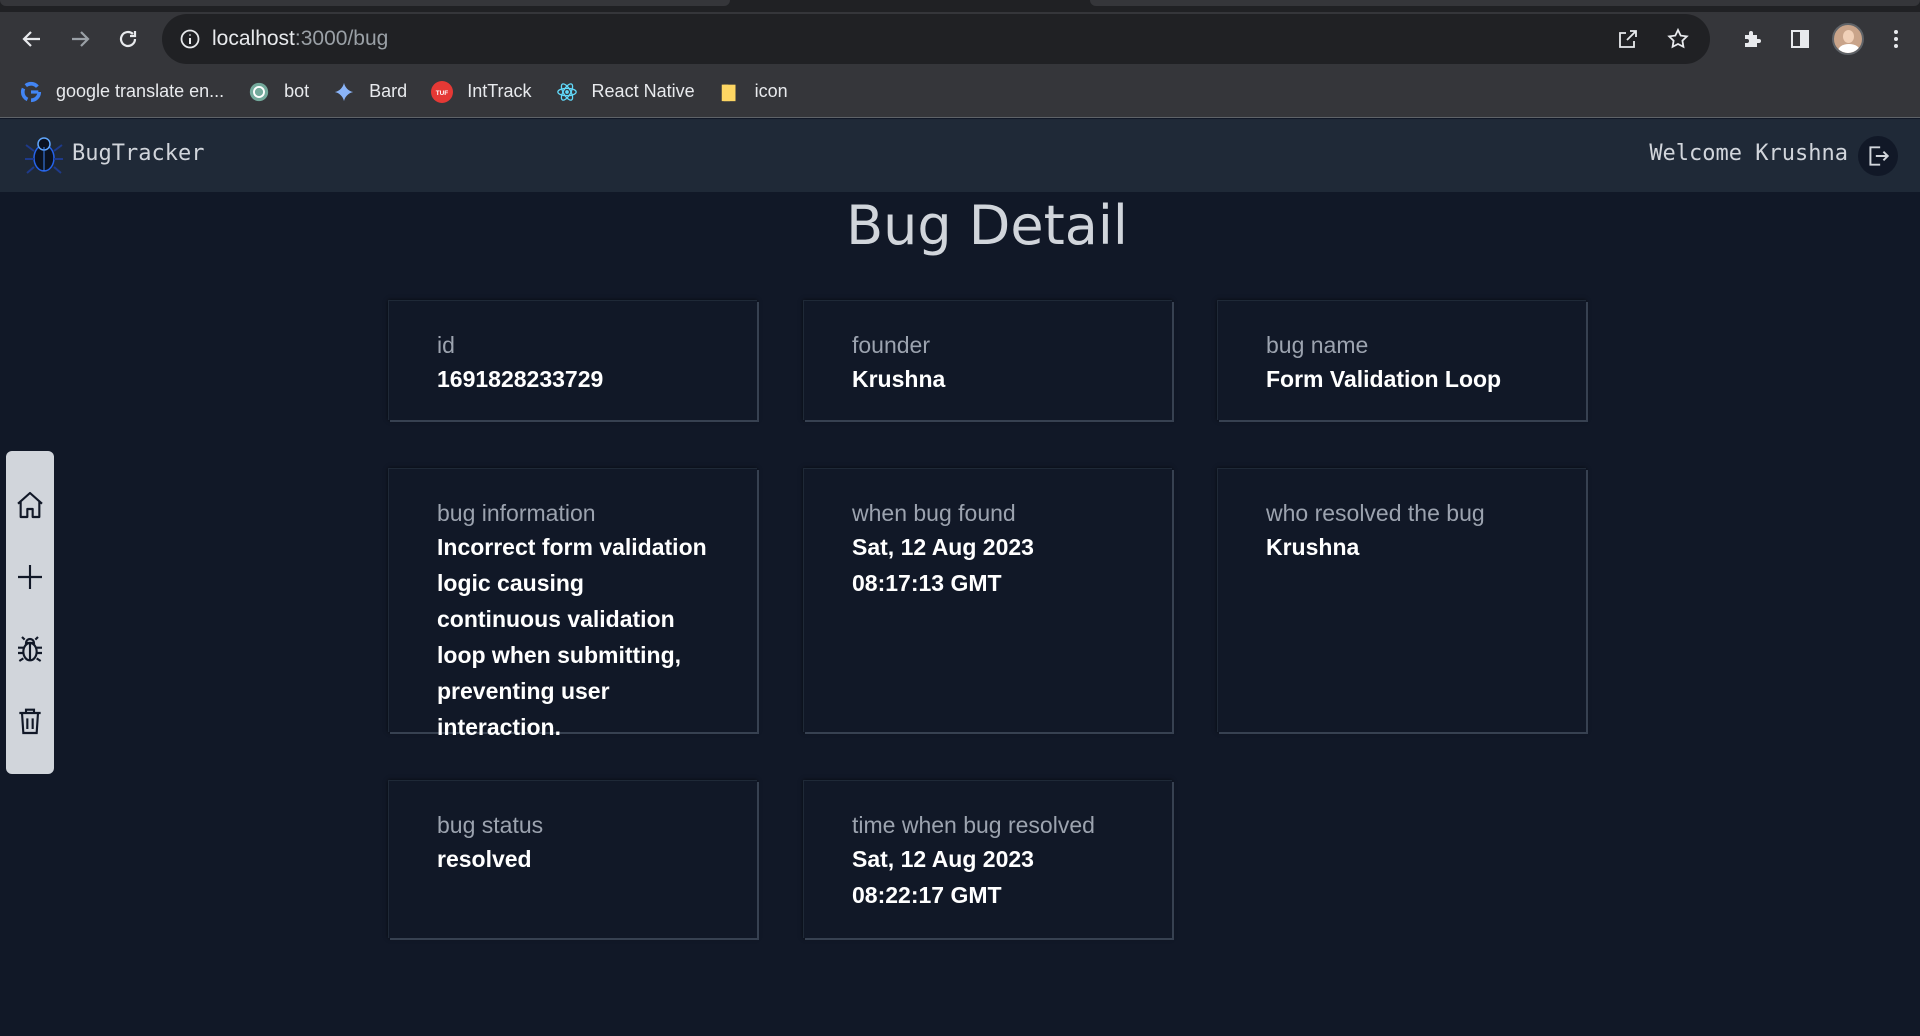  I want to click on svg-text: TUF, so click(442, 92).